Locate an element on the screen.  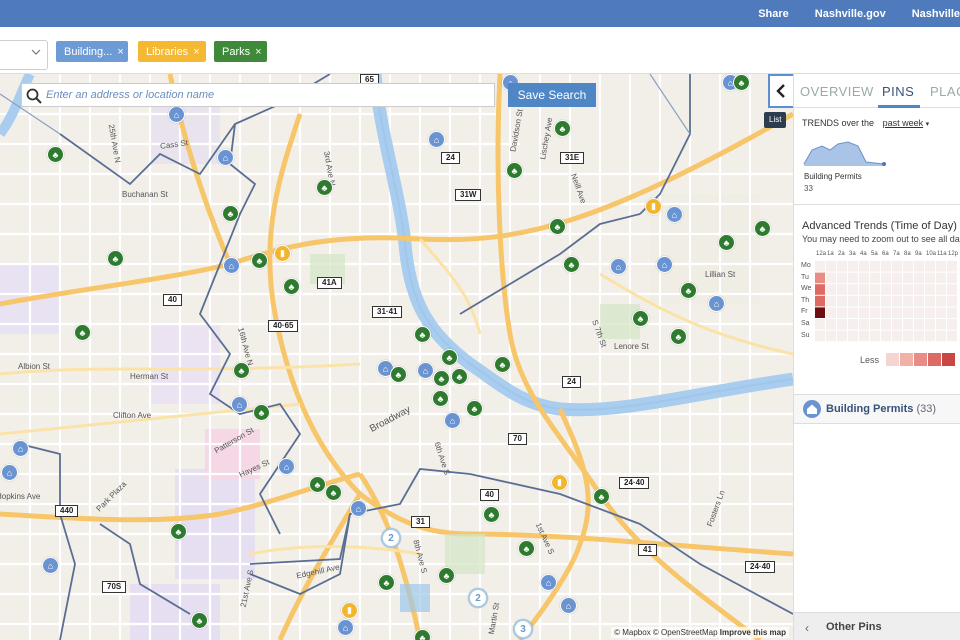
hour-label: 3a is located at coordinates (852, 254).